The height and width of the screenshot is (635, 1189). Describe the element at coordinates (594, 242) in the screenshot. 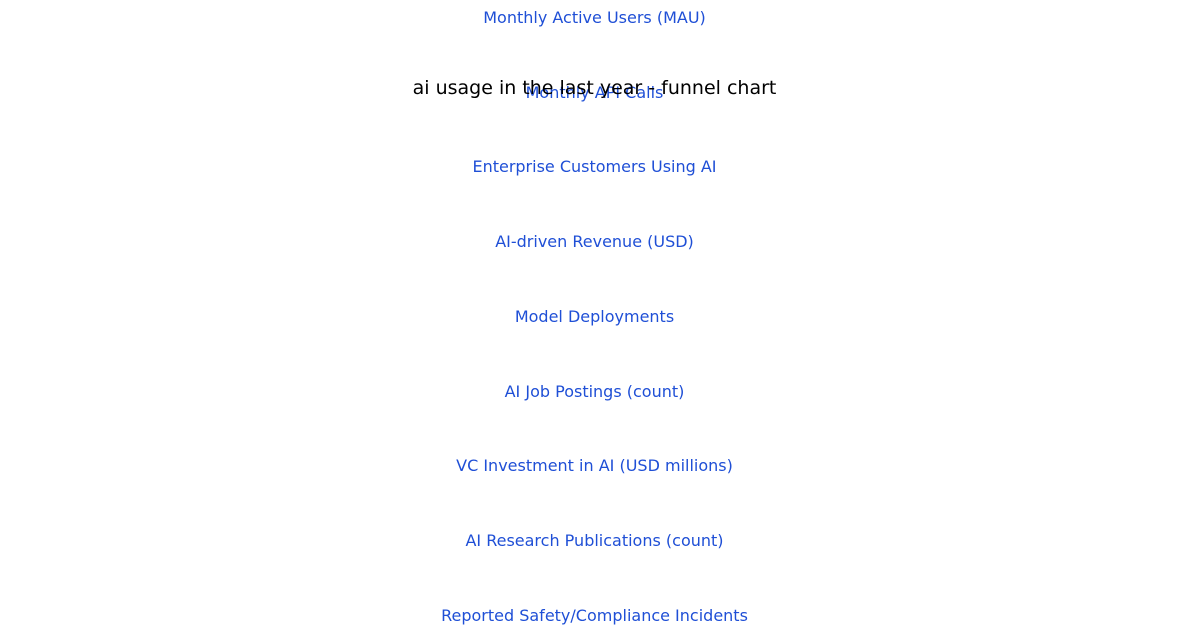

I see `funnel-stage-label: AI-driven Revenue (USD)` at that location.